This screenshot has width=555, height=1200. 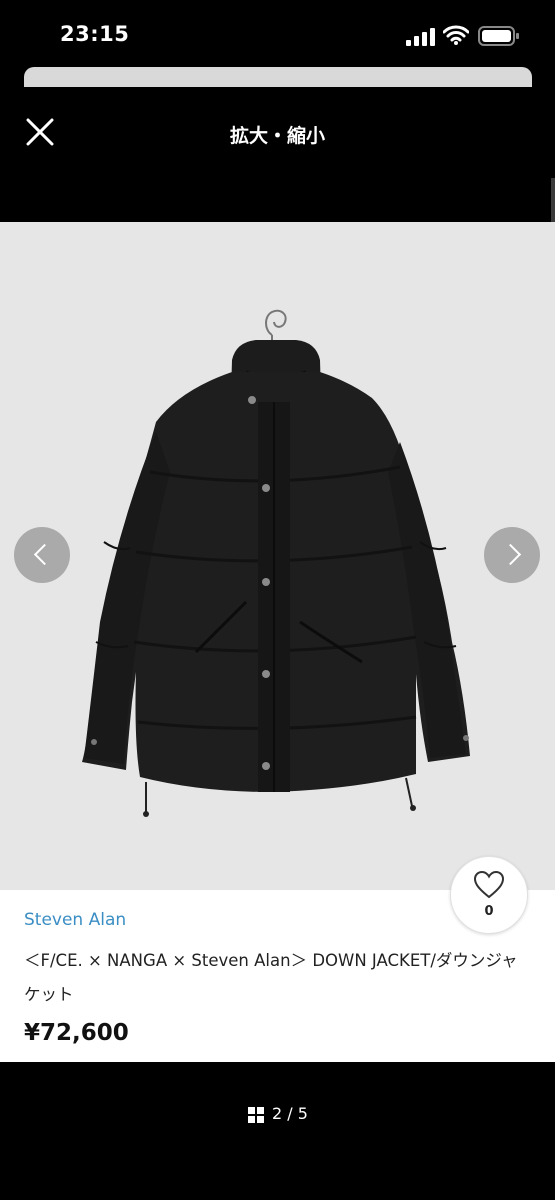 I want to click on chevron-left-icon, so click(x=44, y=554).